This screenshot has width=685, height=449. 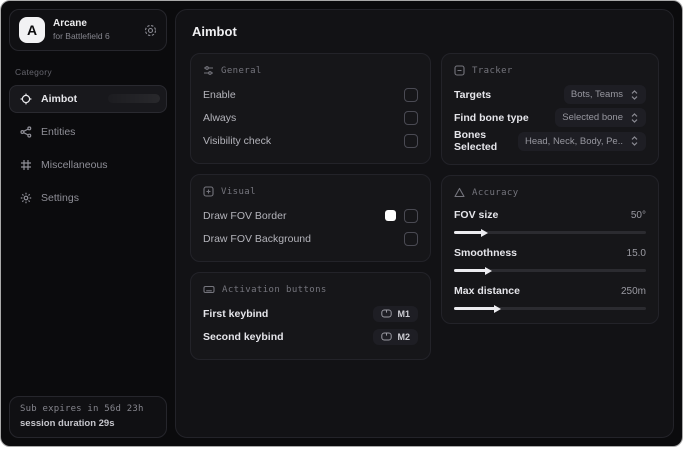 I want to click on entities-icon, so click(x=26, y=132).